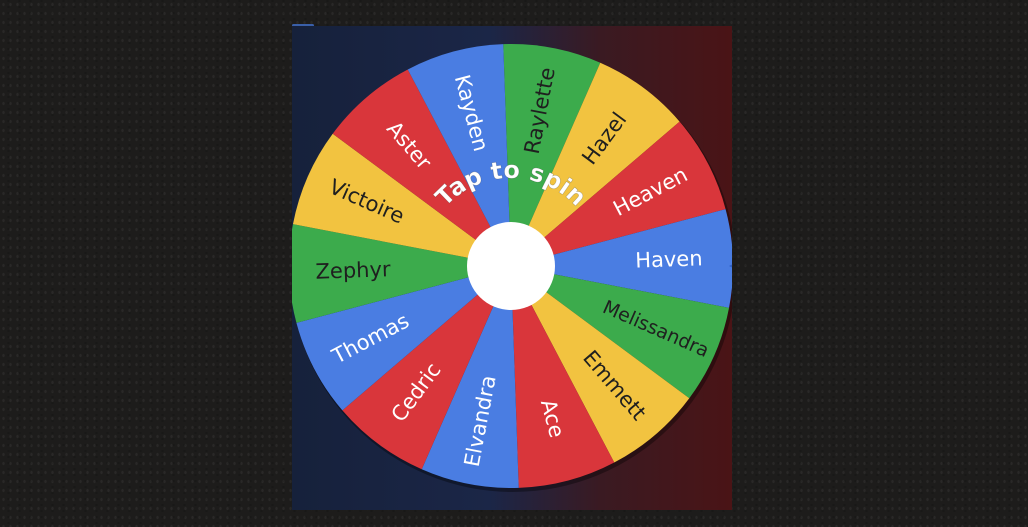 This screenshot has width=1028, height=527. I want to click on wheel-hub, so click(511, 266).